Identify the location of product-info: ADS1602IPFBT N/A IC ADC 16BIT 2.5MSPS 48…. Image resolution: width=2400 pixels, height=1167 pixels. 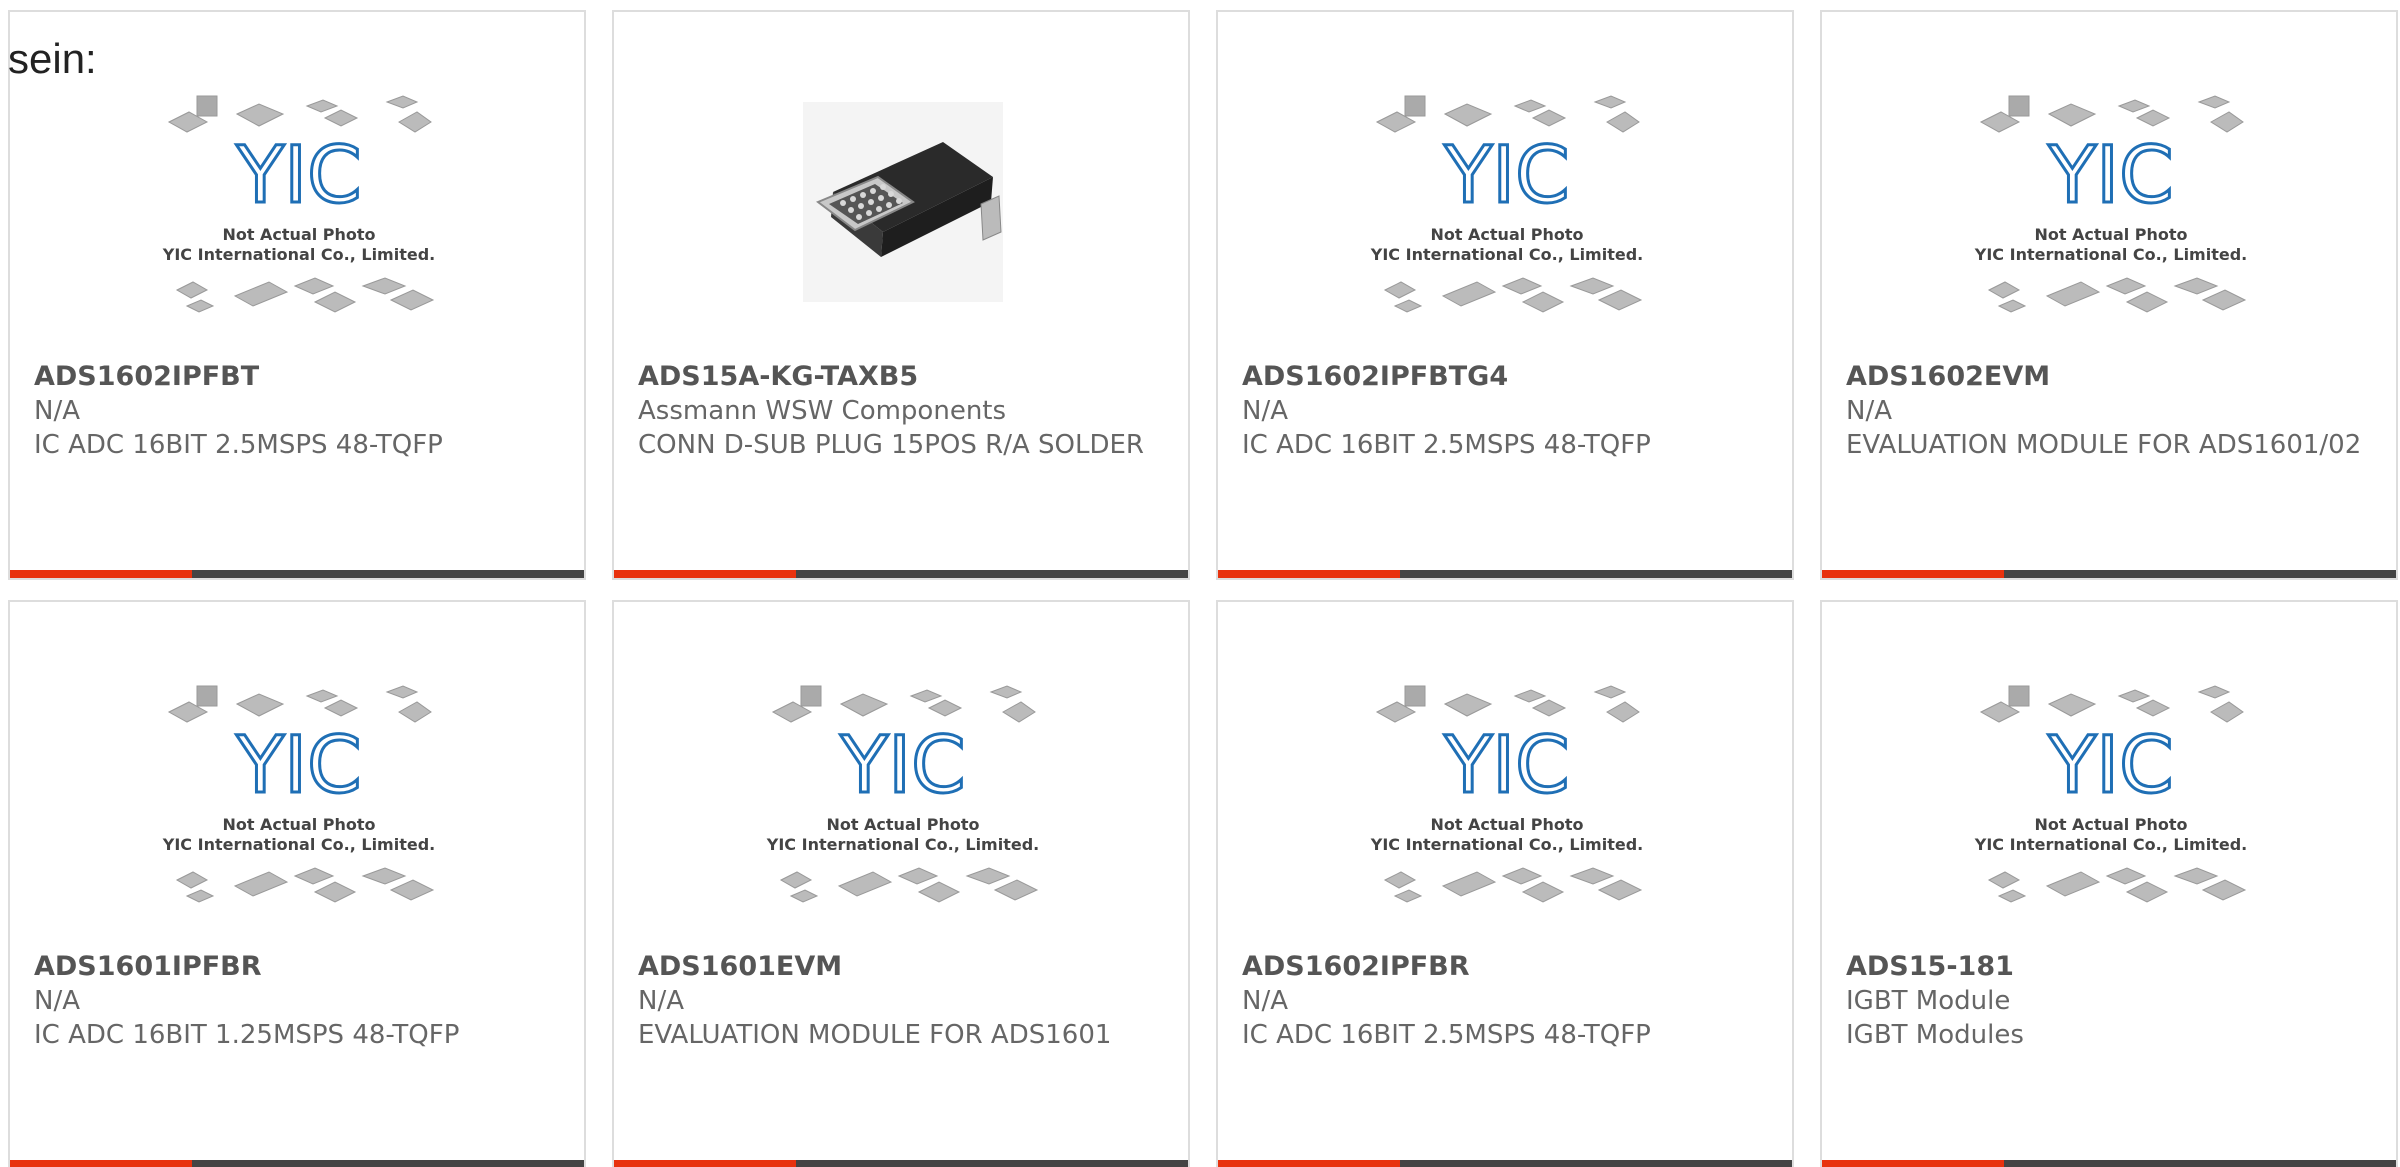
(299, 411).